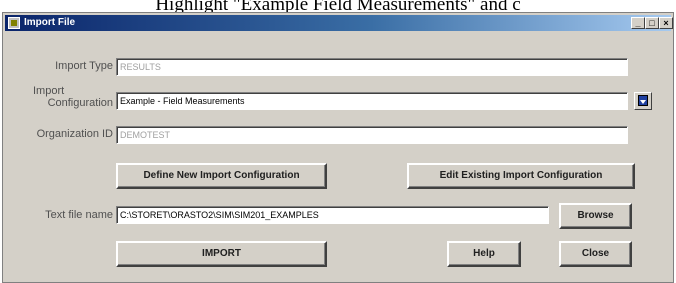 This screenshot has height=283, width=676. Describe the element at coordinates (652, 23) in the screenshot. I see `maximize-button: □` at that location.